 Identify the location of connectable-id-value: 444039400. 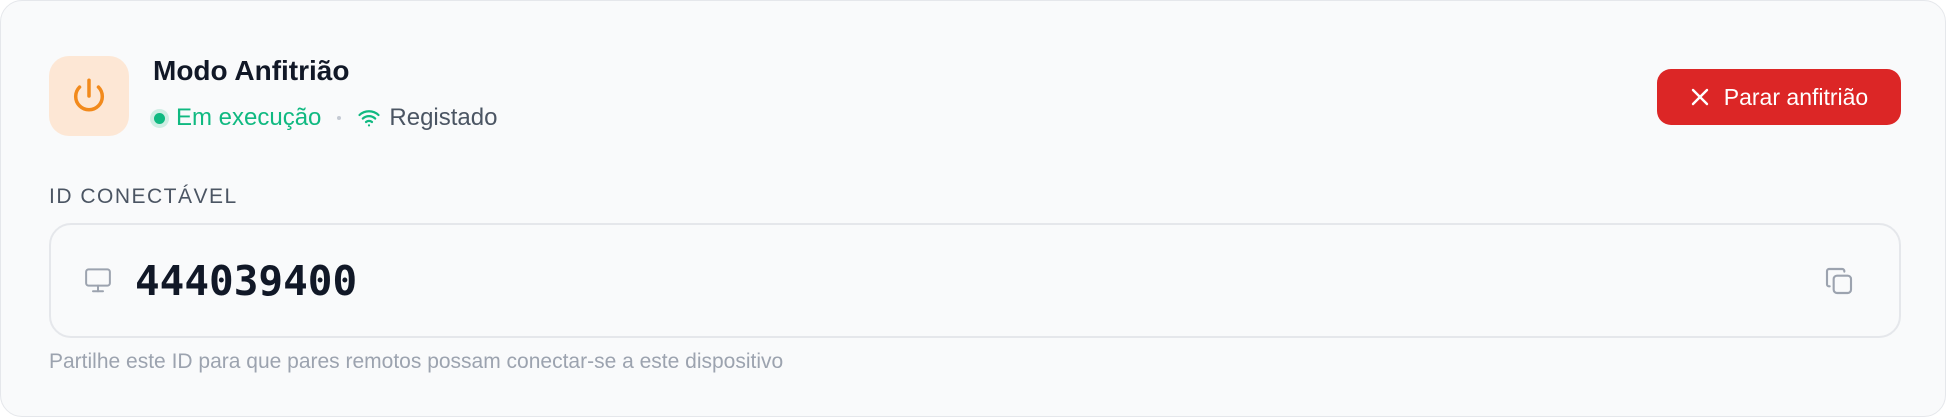
(246, 281).